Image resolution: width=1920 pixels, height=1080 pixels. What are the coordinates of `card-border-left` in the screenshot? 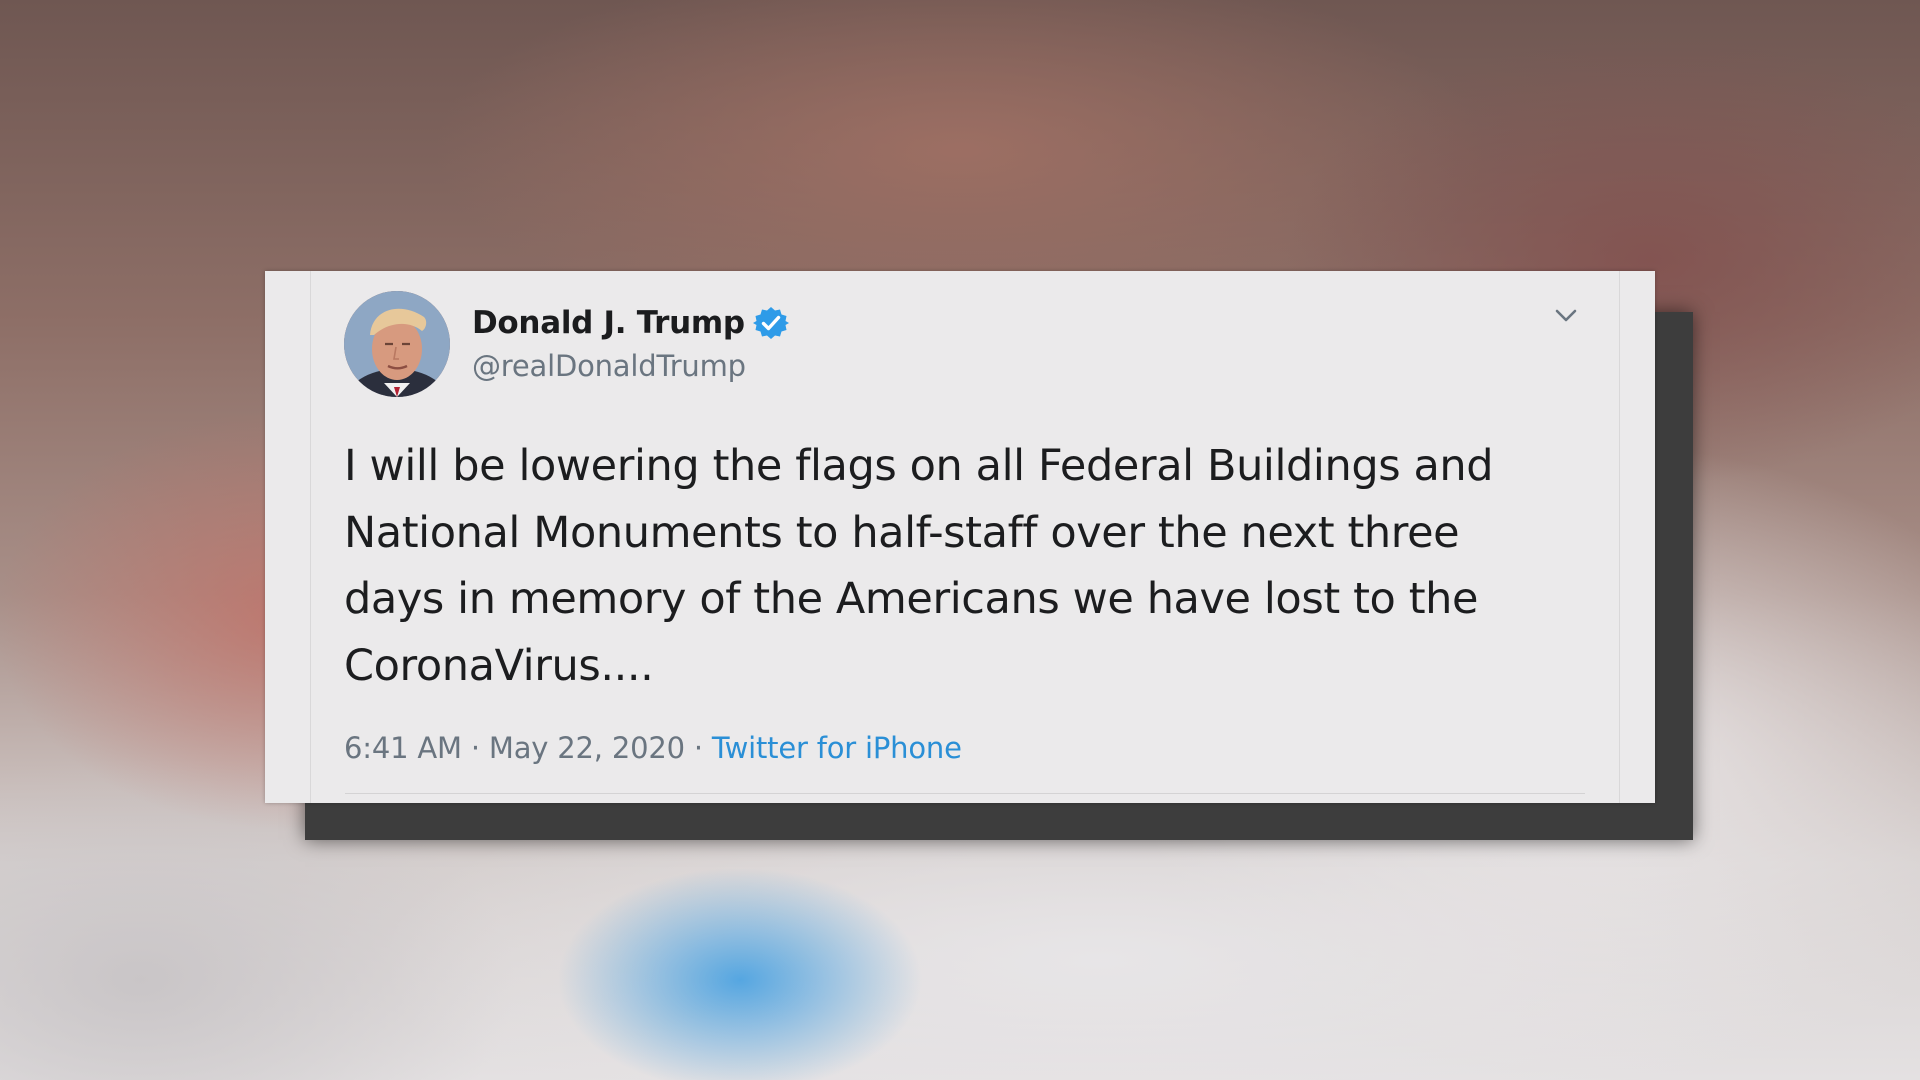 It's located at (310, 537).